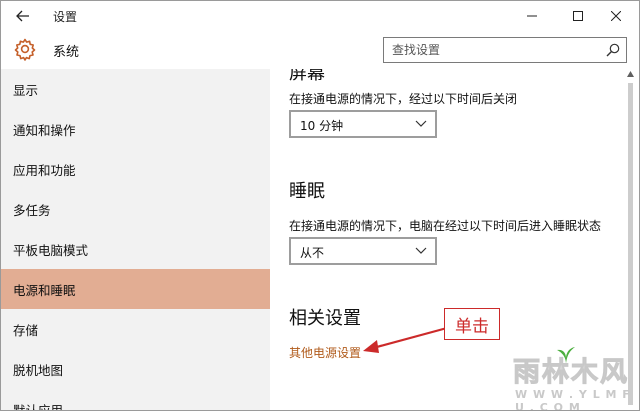 The image size is (640, 411). What do you see at coordinates (630, 74) in the screenshot?
I see `scroll-up-icon` at bounding box center [630, 74].